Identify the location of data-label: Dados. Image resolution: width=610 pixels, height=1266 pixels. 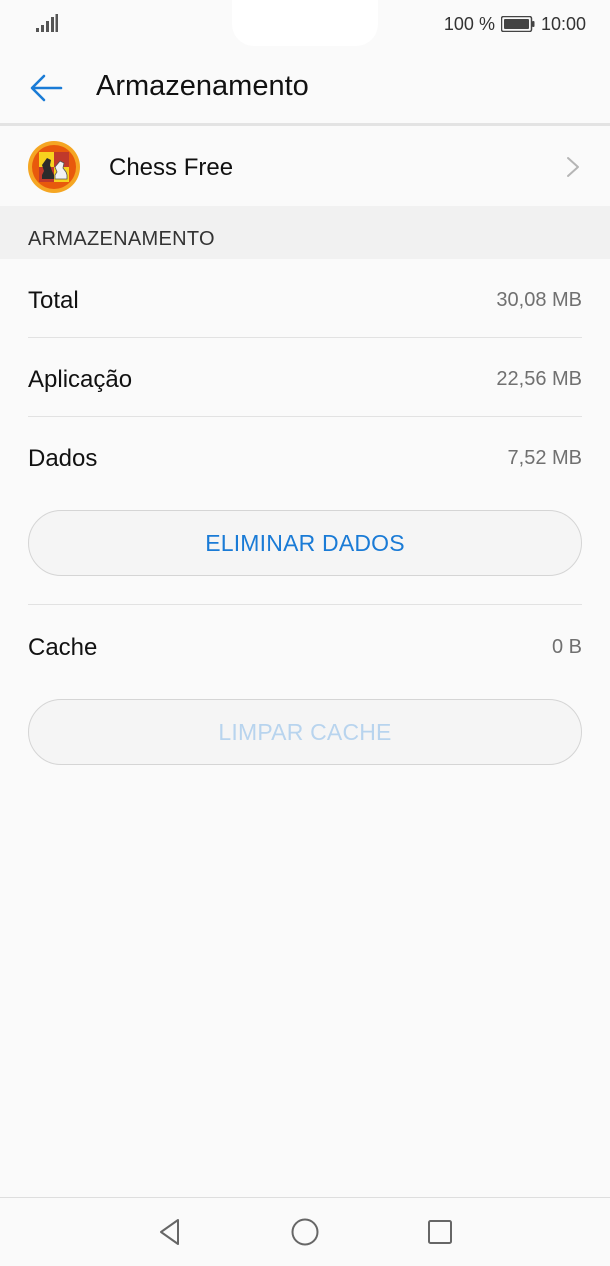
(63, 458).